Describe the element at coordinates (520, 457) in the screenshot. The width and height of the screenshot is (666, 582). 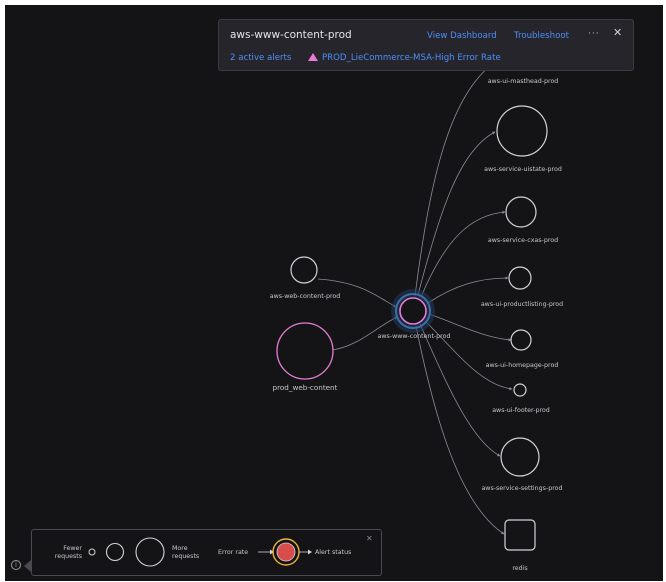
I see `node-settings-circle` at that location.